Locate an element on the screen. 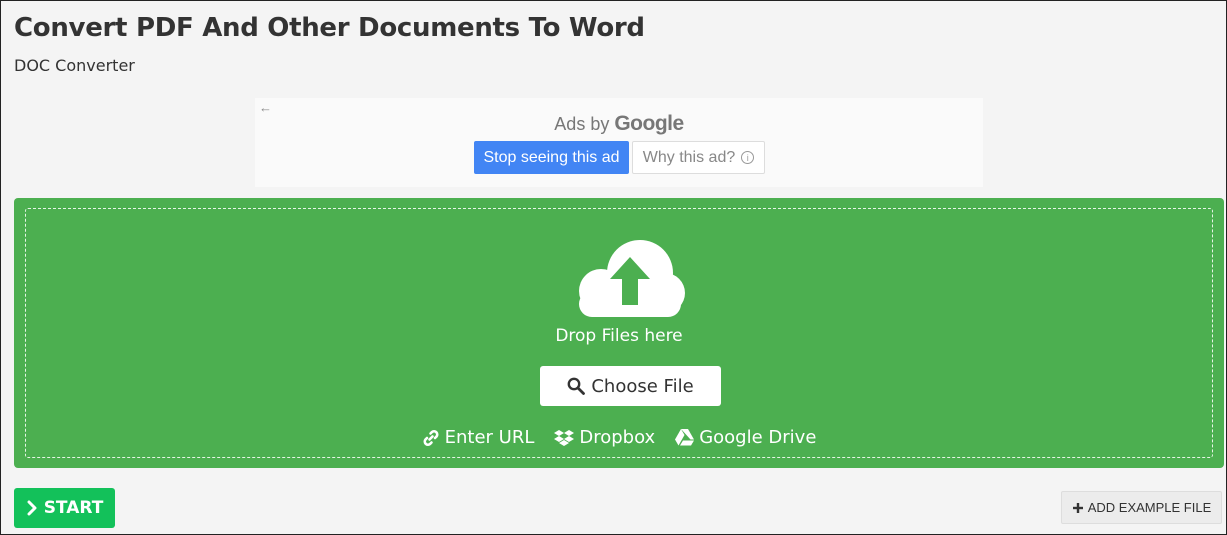  link-icon is located at coordinates (431, 437).